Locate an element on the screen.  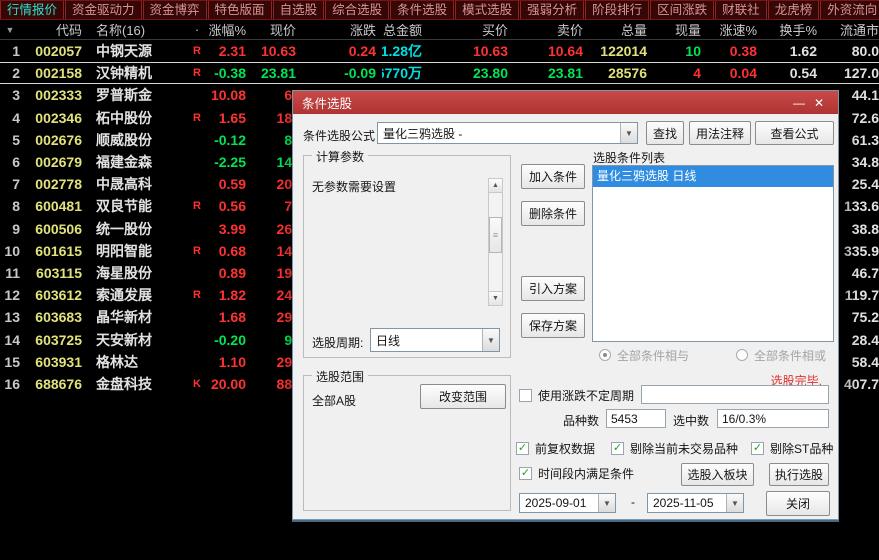
menu-tab: 龙虎榜 is located at coordinates (793, 10).